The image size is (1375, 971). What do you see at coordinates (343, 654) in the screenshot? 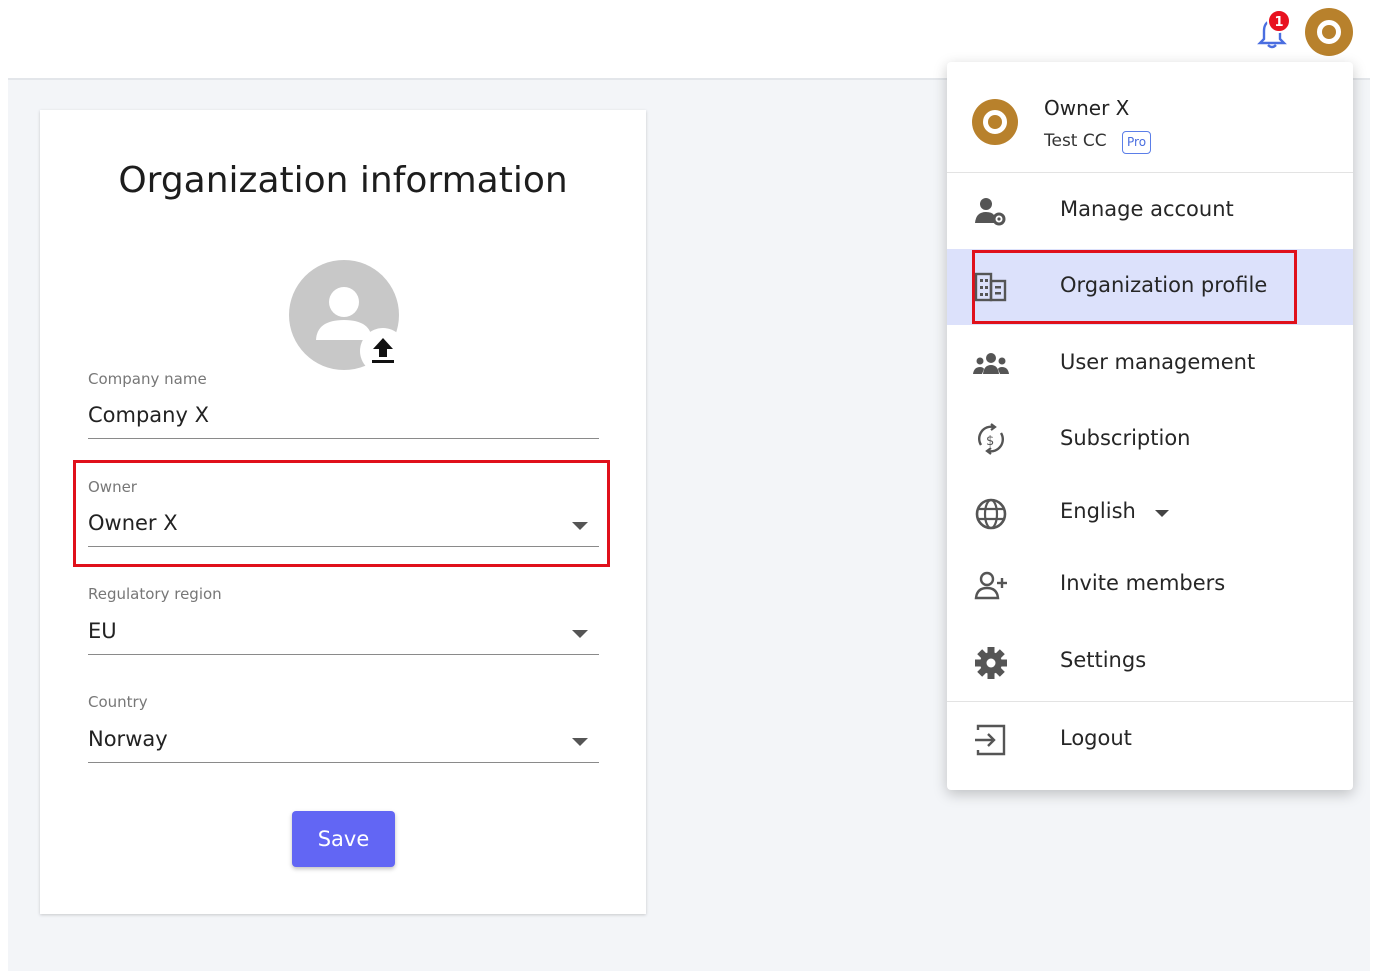
I see `regulatory-region-underline` at bounding box center [343, 654].